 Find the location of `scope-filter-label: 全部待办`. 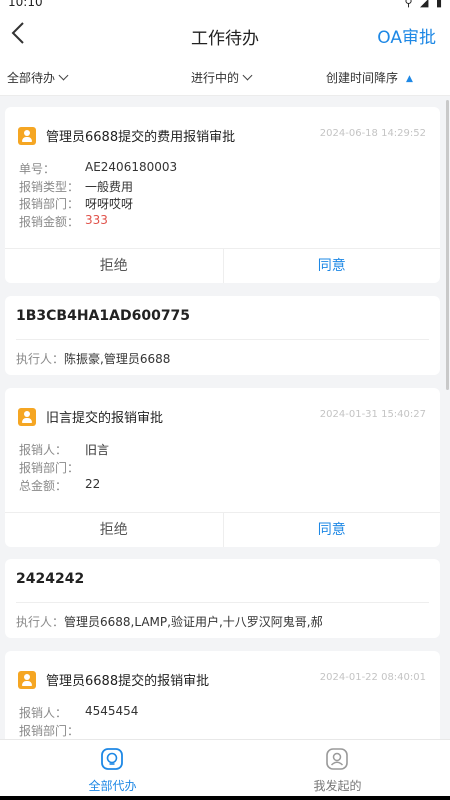

scope-filter-label: 全部待办 is located at coordinates (31, 78).